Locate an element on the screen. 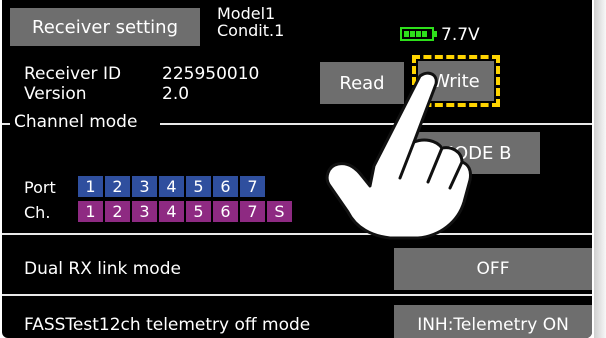  port-cell: 6 is located at coordinates (225, 186).